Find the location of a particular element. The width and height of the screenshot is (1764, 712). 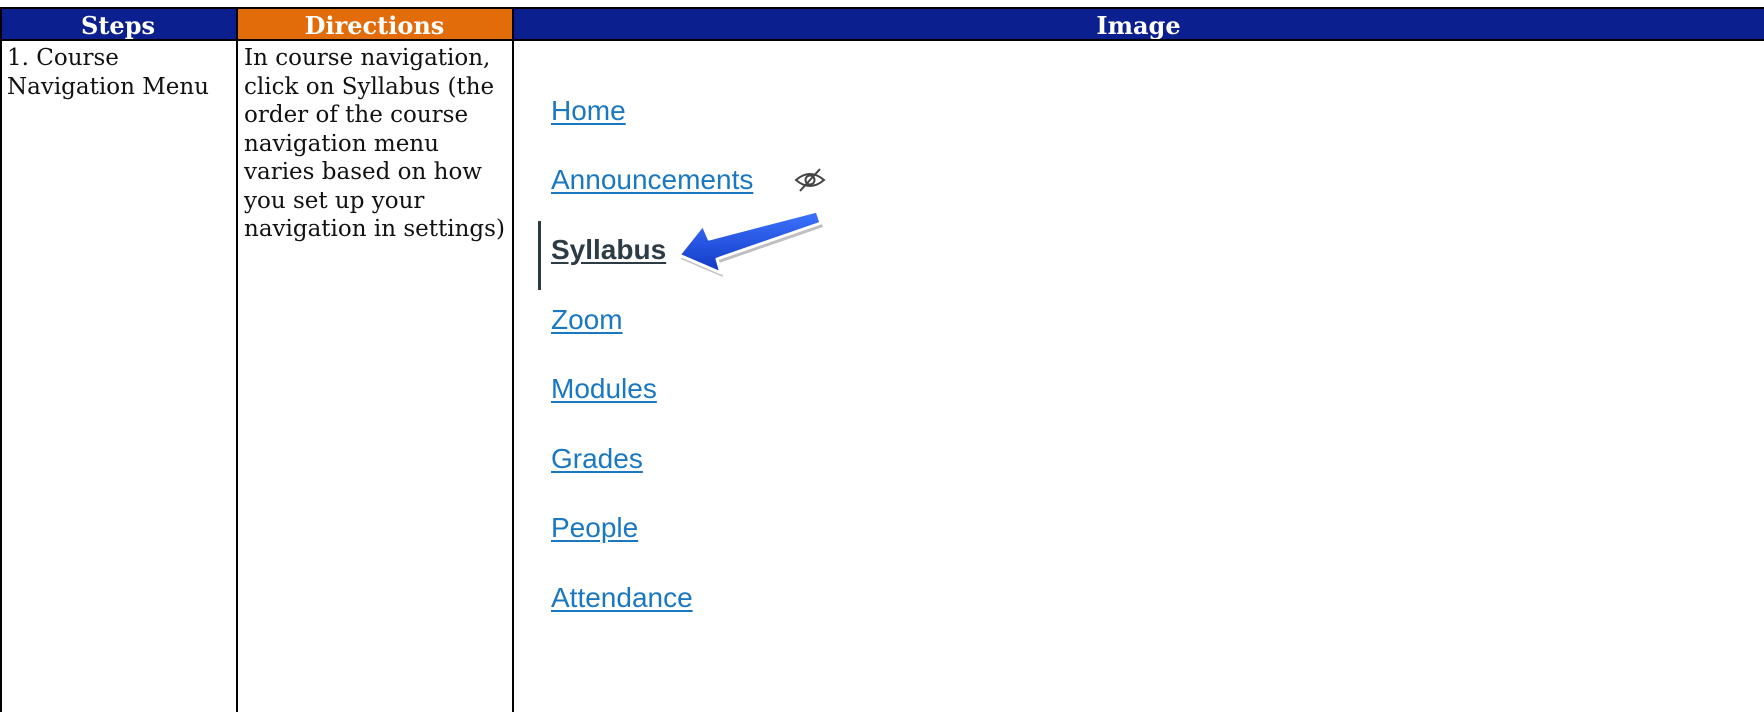

active-nav-indicator is located at coordinates (539, 255).